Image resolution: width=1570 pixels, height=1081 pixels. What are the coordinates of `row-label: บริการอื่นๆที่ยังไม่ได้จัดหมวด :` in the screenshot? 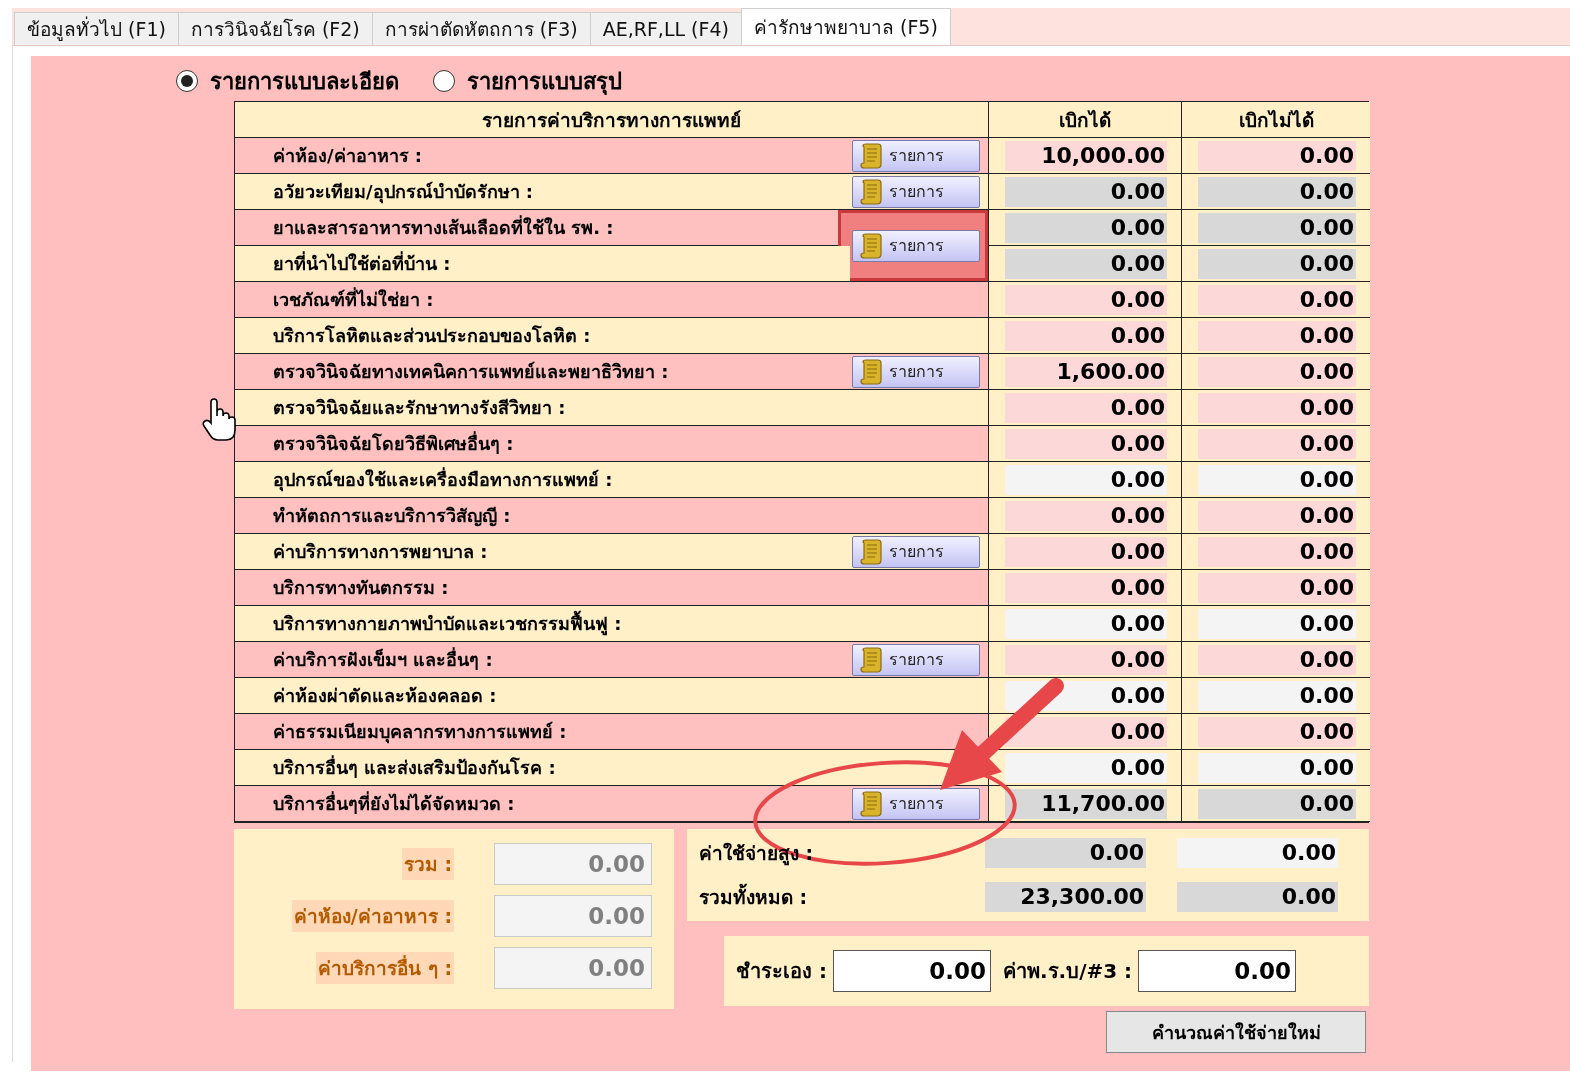 It's located at (542, 804).